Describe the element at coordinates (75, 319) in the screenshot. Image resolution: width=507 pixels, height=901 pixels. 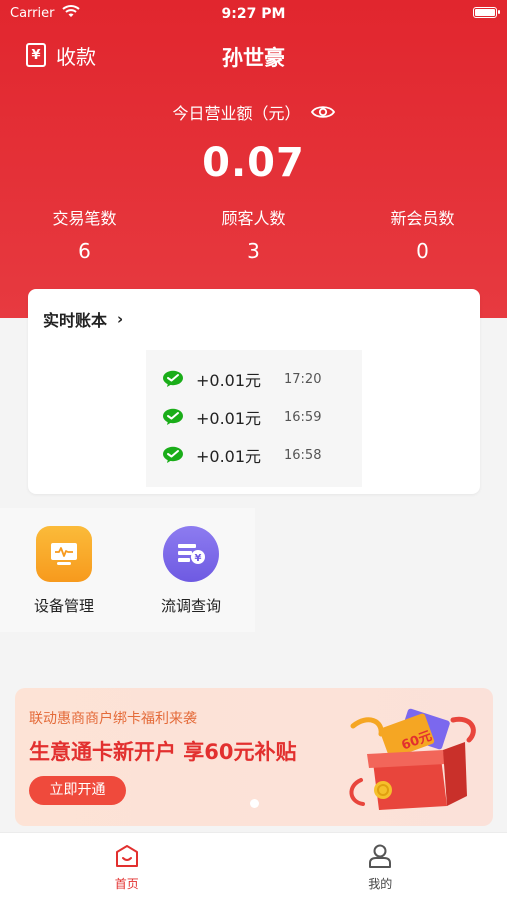
I see `ledger-title: 实时账本` at that location.